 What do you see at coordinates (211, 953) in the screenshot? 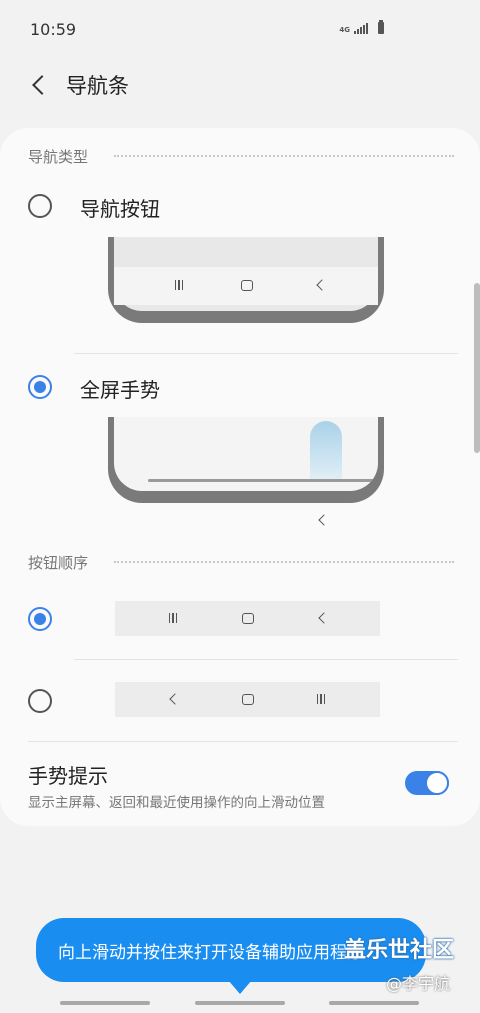
I see `tooltip-text: 向上滑动并按住来打开设备辅助应用程序` at bounding box center [211, 953].